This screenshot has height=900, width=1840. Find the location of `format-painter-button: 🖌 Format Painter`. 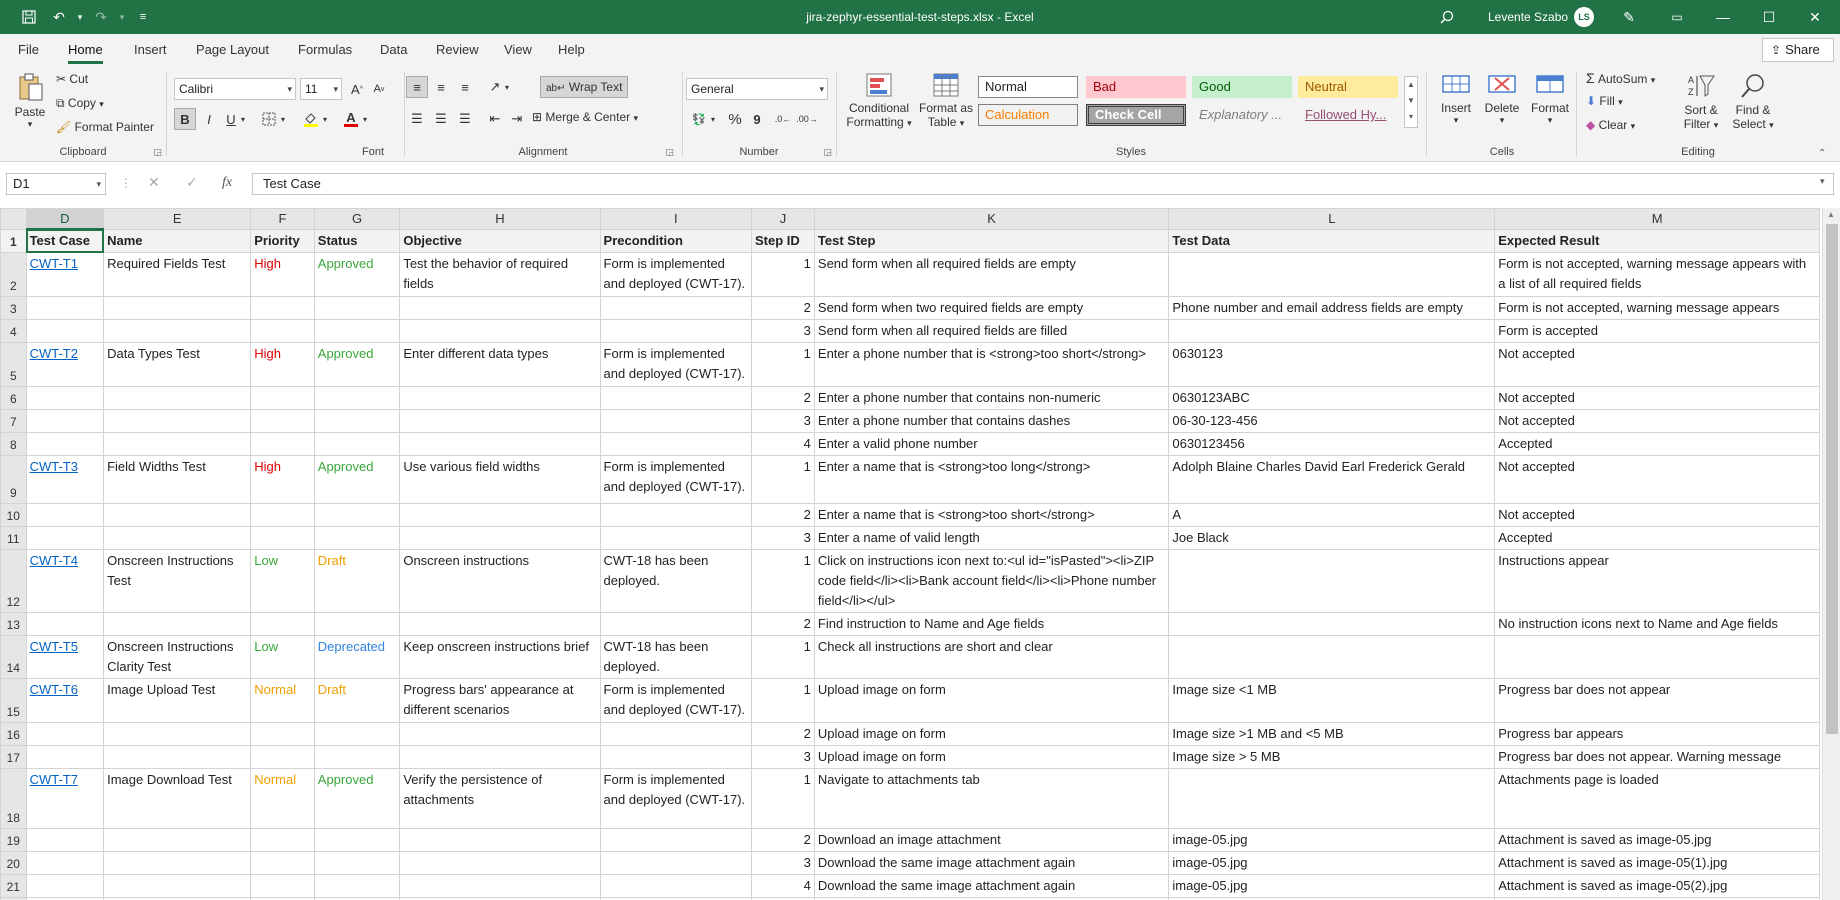

format-painter-button: 🖌 Format Painter is located at coordinates (105, 127).